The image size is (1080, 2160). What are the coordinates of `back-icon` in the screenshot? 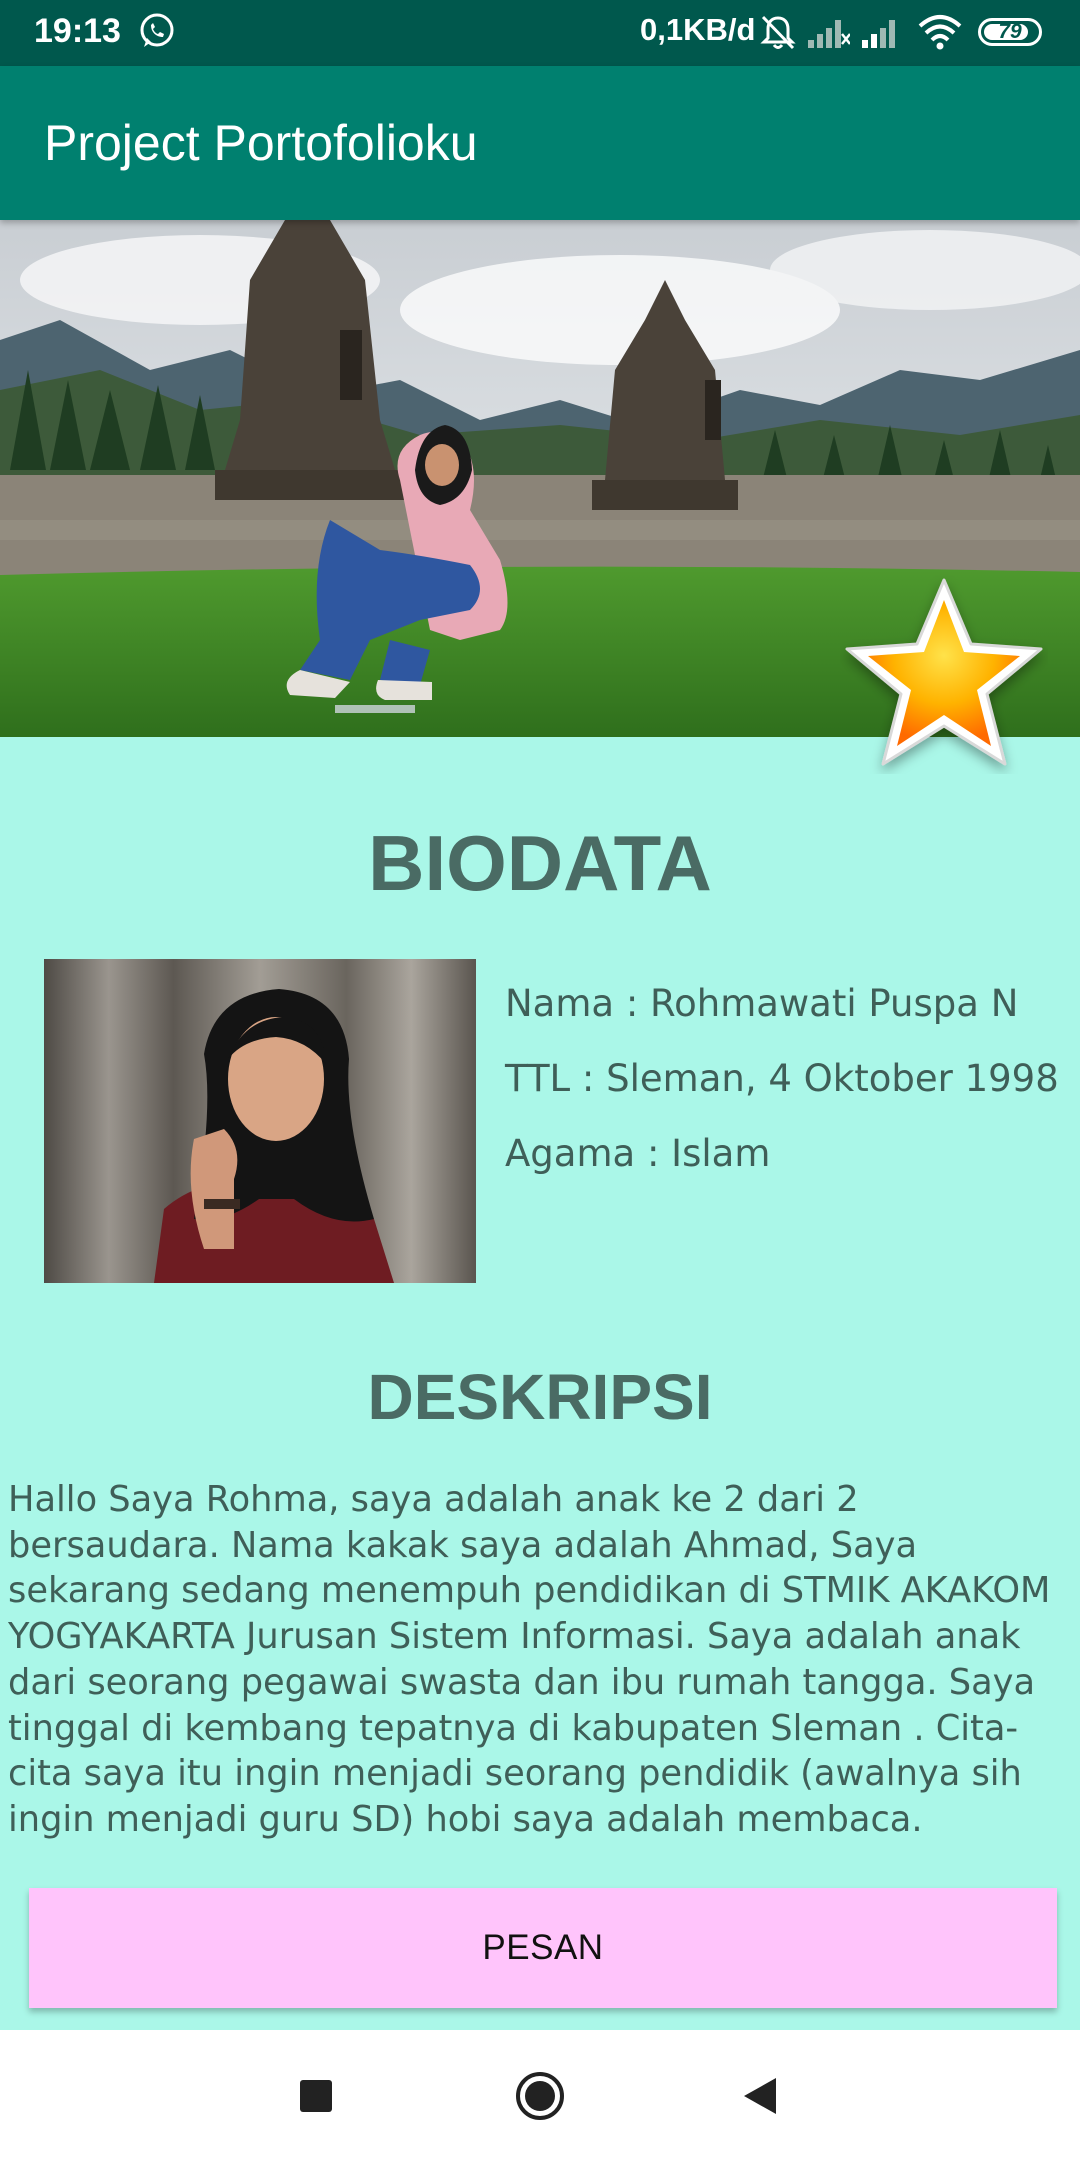 It's located at (760, 2096).